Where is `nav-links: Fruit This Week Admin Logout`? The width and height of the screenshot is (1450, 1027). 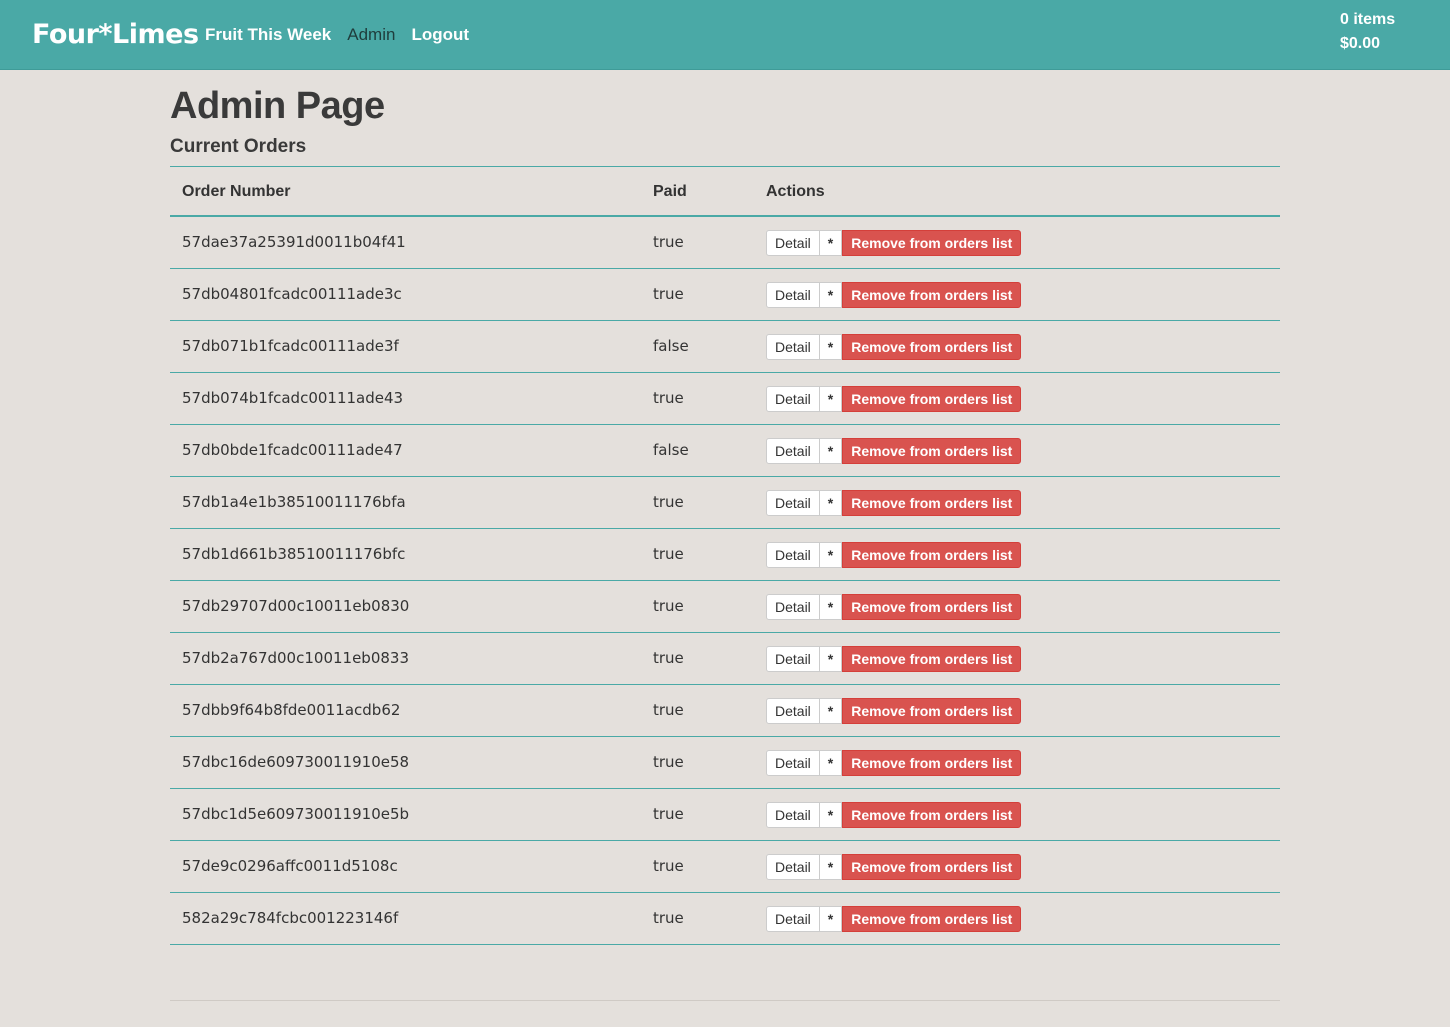
nav-links: Fruit This Week Admin Logout is located at coordinates (345, 35).